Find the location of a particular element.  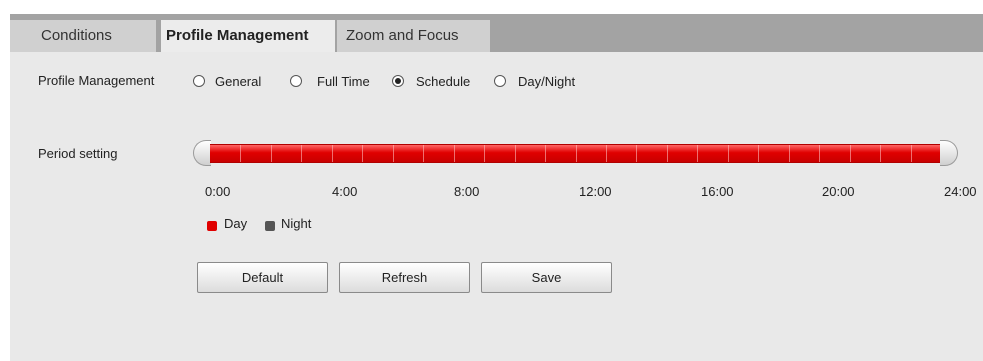

radio-day-night-indicator is located at coordinates (500, 81).